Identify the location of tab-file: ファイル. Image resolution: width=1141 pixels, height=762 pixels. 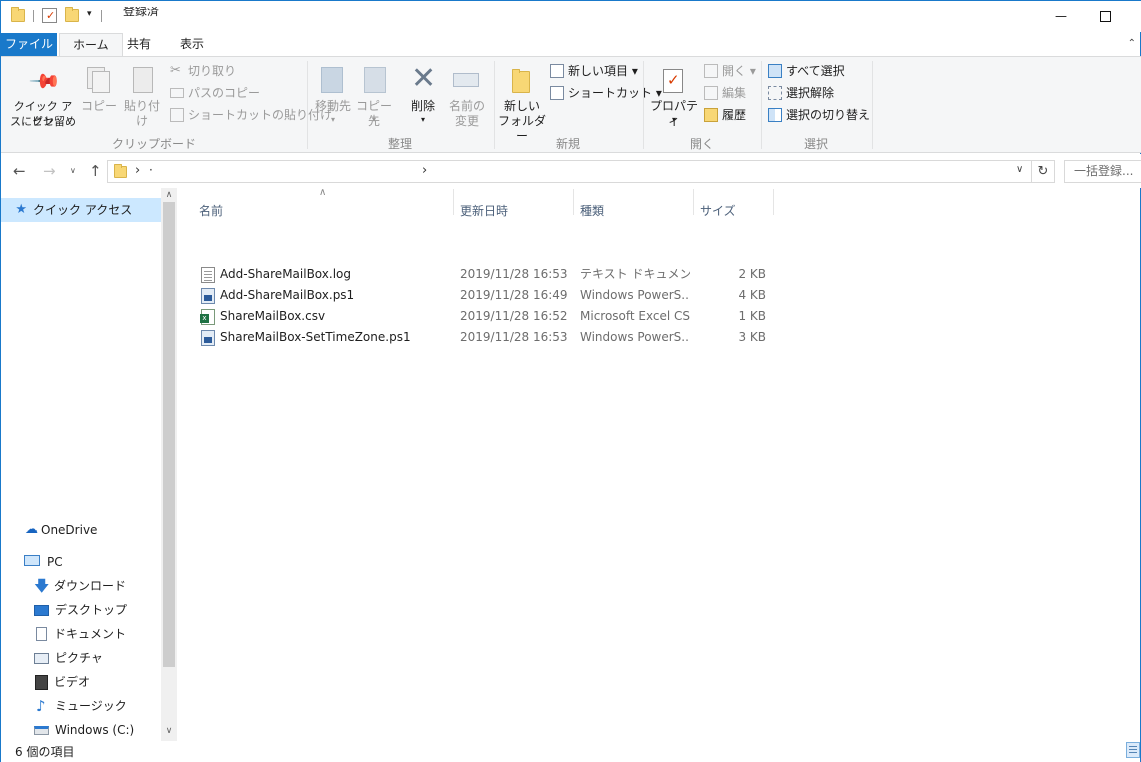
(29, 44).